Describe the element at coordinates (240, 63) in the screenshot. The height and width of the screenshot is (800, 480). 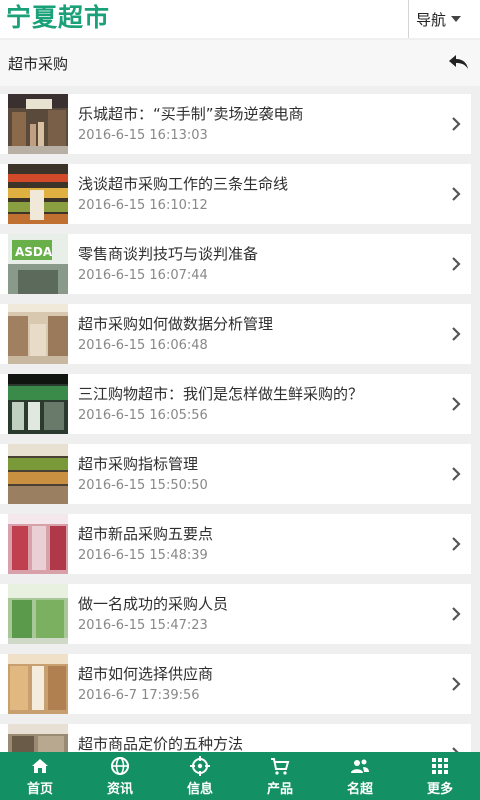
I see `section-header: 超市采购` at that location.